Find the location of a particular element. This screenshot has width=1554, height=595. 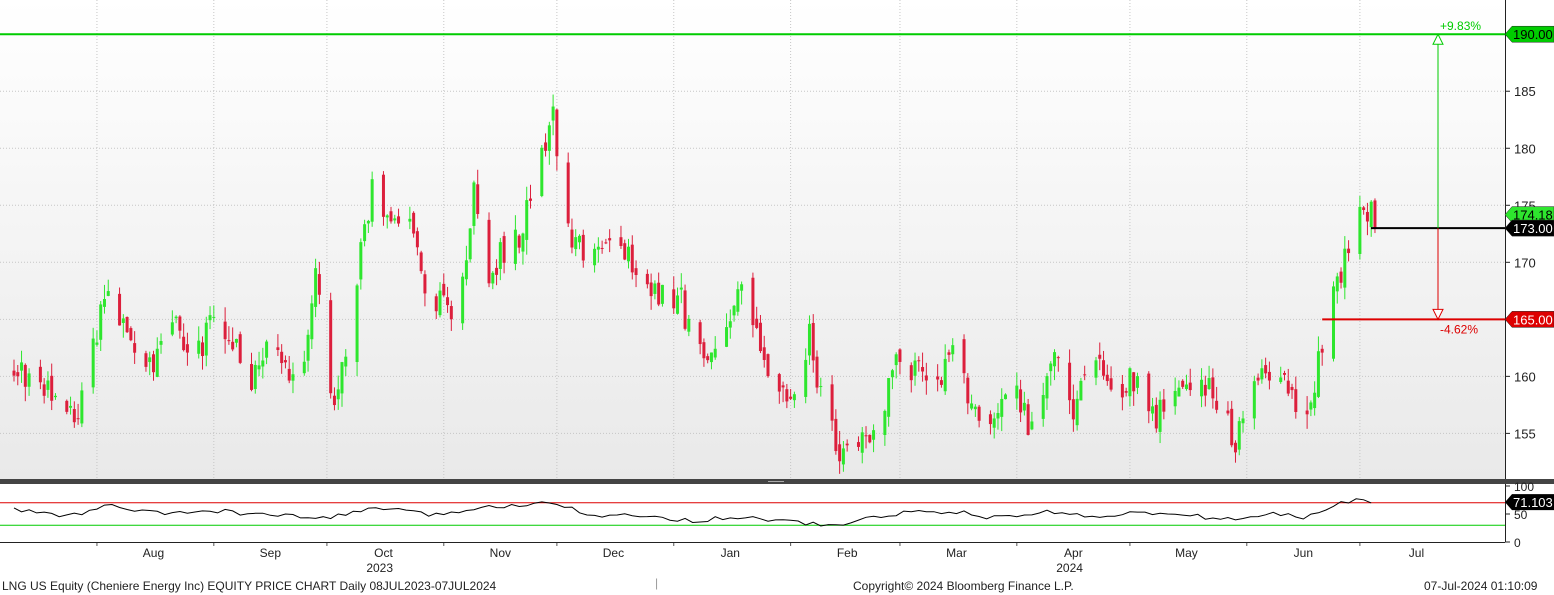

x-tick-label: Apr is located at coordinates (1073, 553).